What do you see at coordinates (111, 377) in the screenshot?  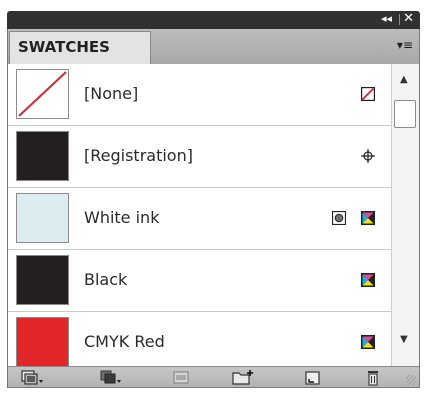 I see `show-color-swatches-icon` at bounding box center [111, 377].